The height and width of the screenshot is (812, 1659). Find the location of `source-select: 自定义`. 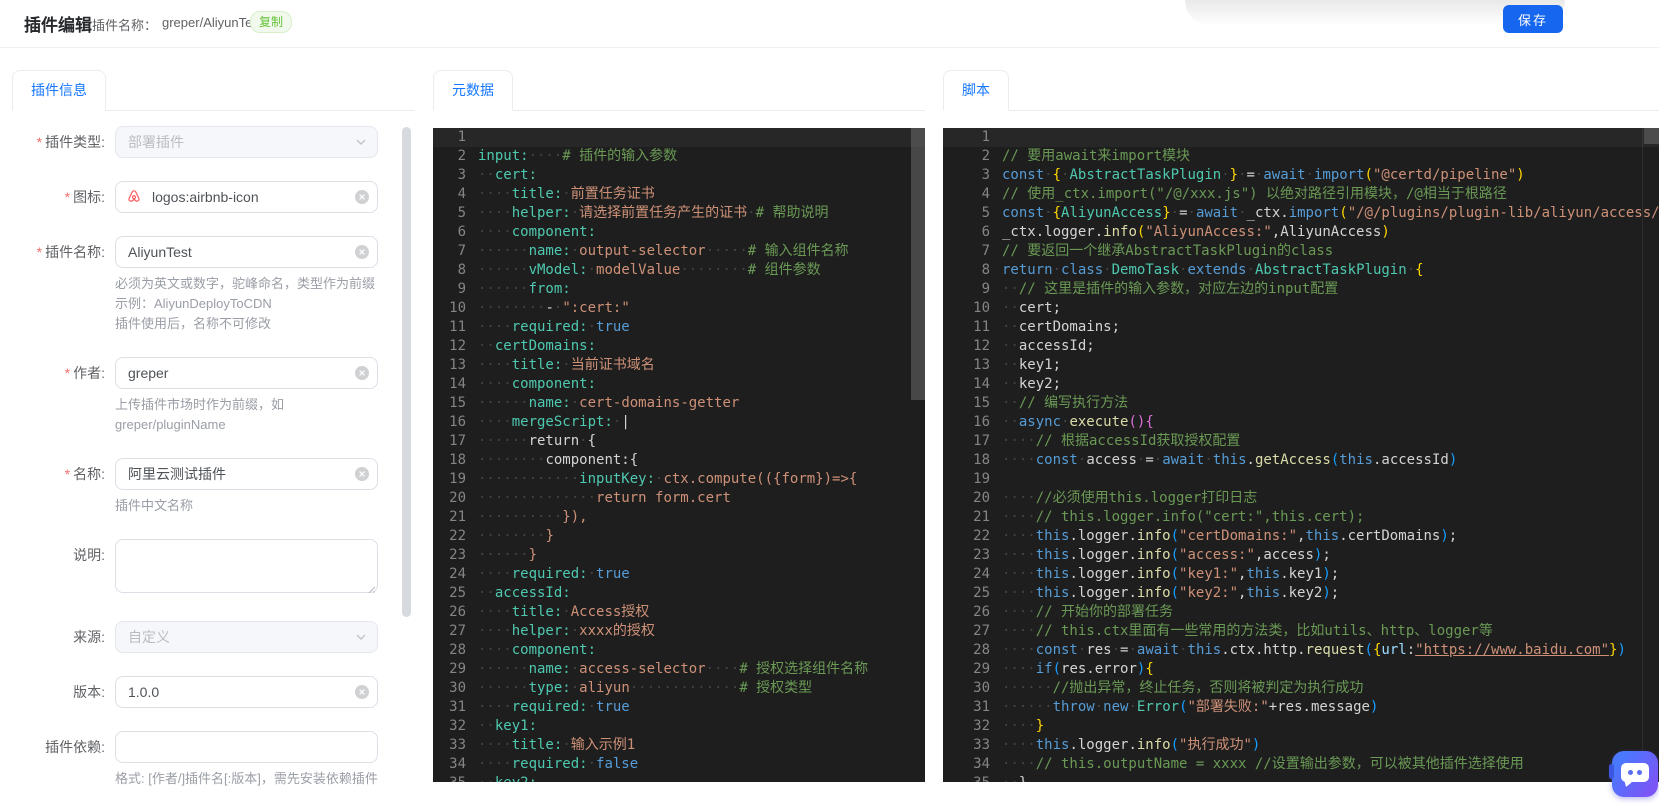

source-select: 自定义 is located at coordinates (246, 637).